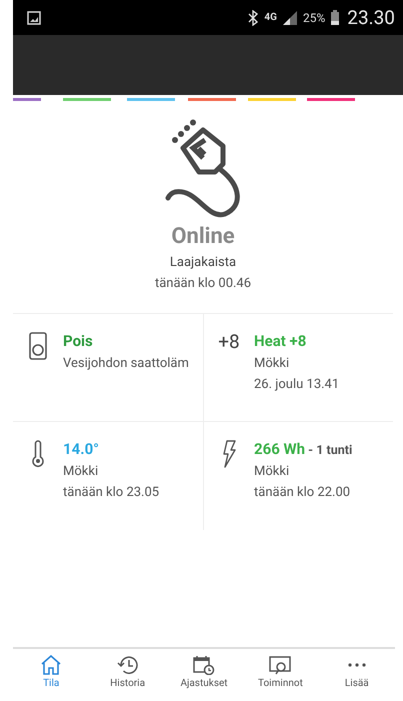 This screenshot has width=403, height=701. Describe the element at coordinates (314, 17) in the screenshot. I see `battery-percent: 25%` at that location.